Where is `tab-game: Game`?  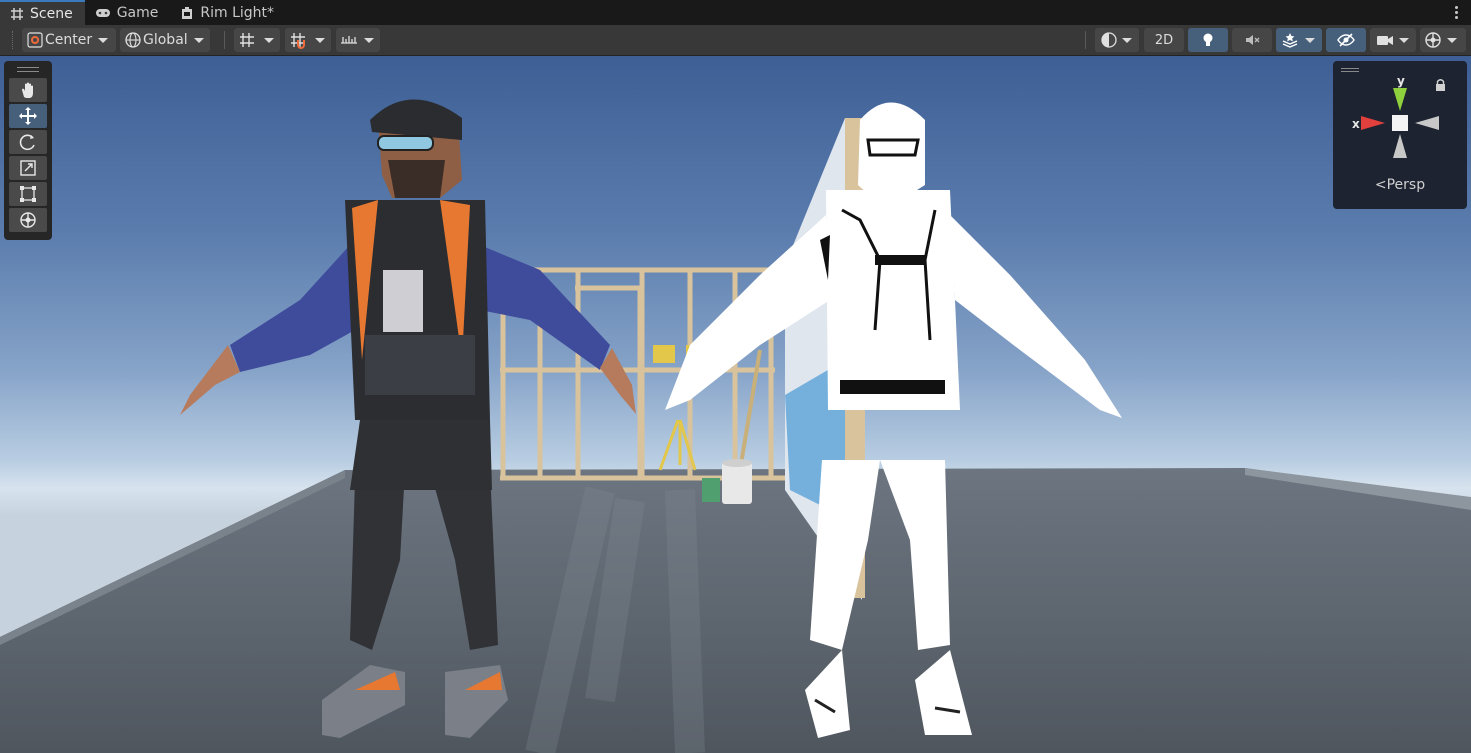 tab-game: Game is located at coordinates (128, 12).